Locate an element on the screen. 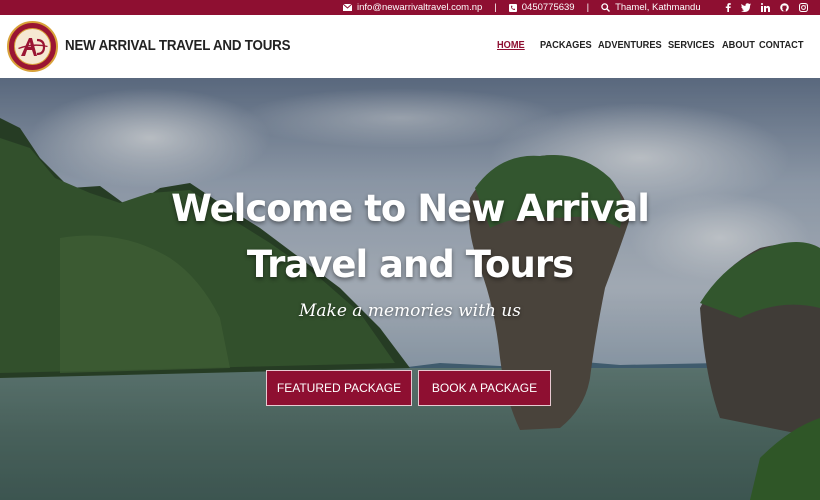 This screenshot has width=820, height=500. location-text: Thamel, Kathmandu is located at coordinates (658, 7).